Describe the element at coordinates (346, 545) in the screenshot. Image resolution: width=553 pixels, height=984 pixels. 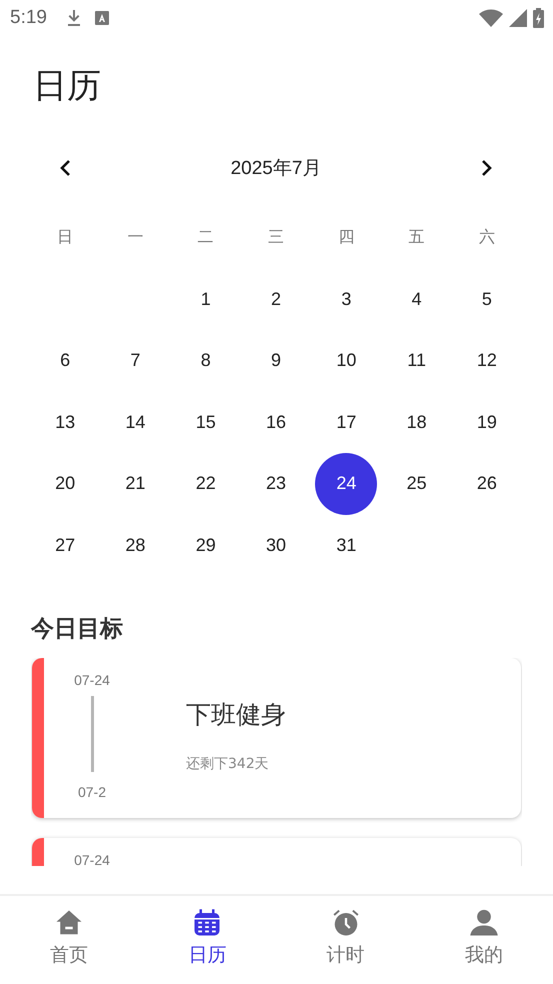
I see `calendar-day: 31` at that location.